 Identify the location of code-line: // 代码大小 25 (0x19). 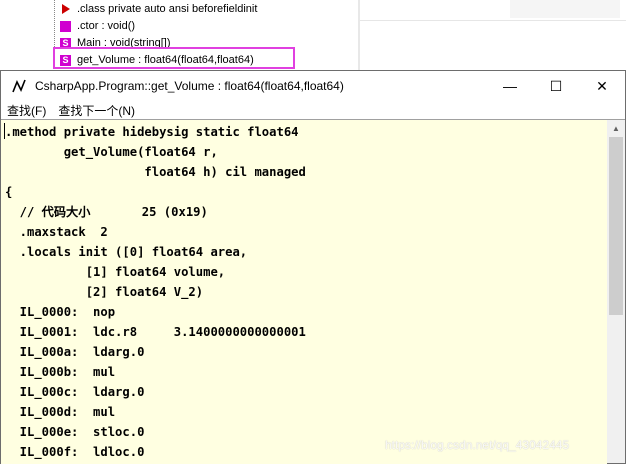
(106, 212).